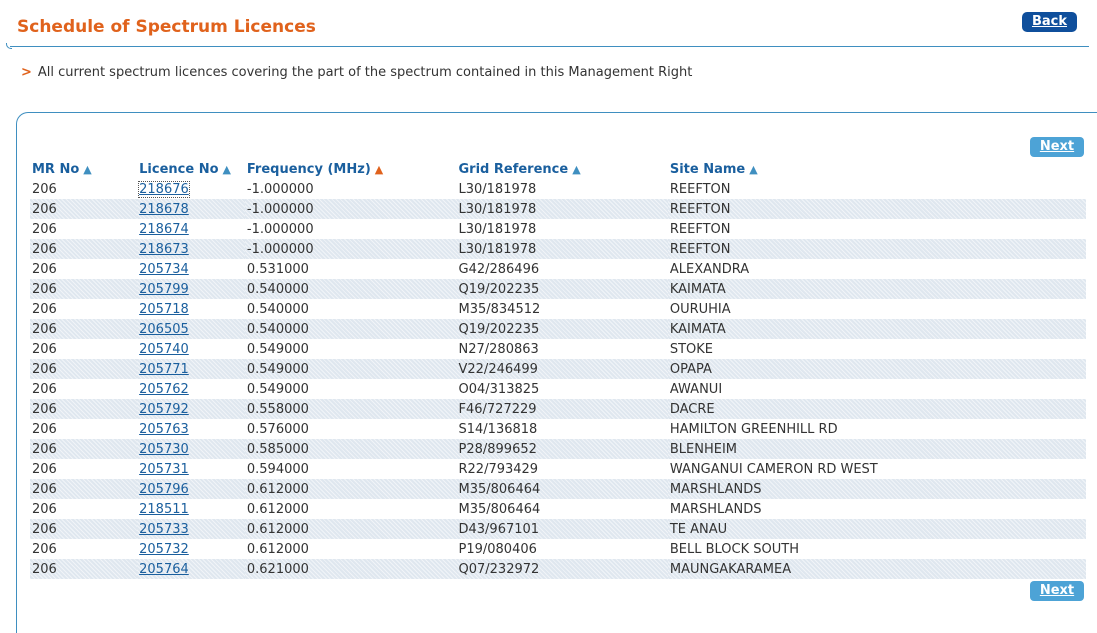  What do you see at coordinates (191, 549) in the screenshot?
I see `cell-licence-no: 205732` at bounding box center [191, 549].